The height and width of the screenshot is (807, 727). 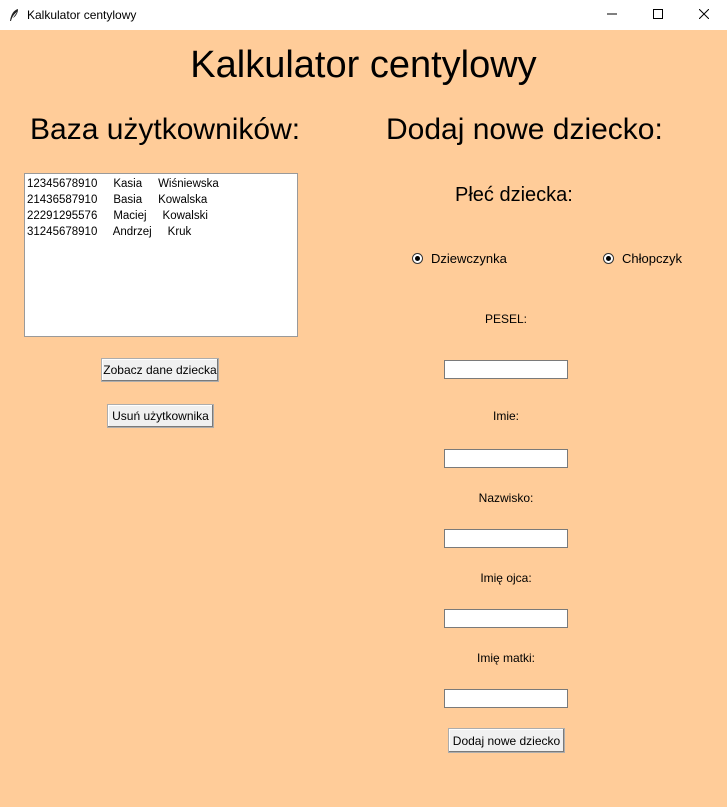 What do you see at coordinates (506, 740) in the screenshot?
I see `add-child-button: Dodaj nowe dziecko` at bounding box center [506, 740].